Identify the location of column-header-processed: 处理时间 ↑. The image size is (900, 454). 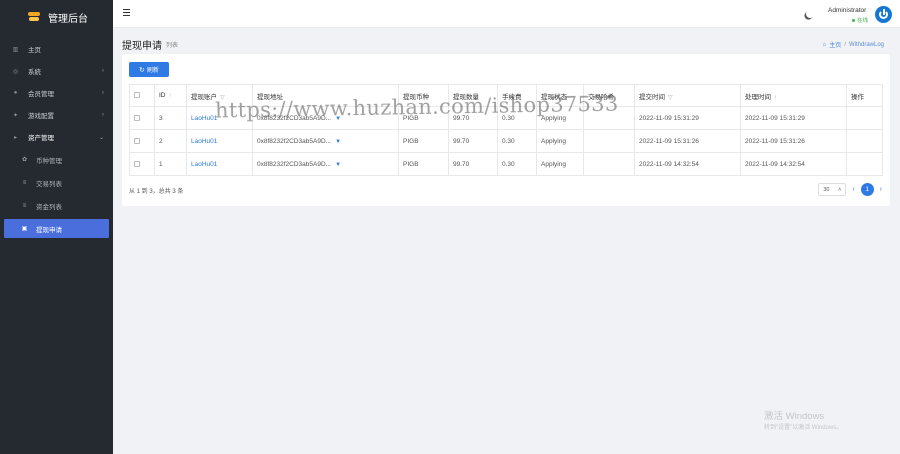
(793, 95).